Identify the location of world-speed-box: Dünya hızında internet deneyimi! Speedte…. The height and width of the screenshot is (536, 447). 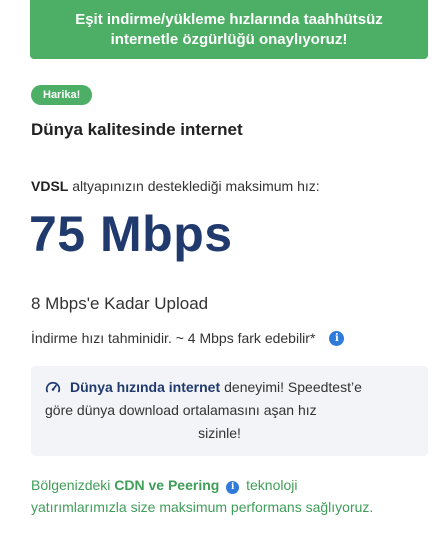
(229, 411).